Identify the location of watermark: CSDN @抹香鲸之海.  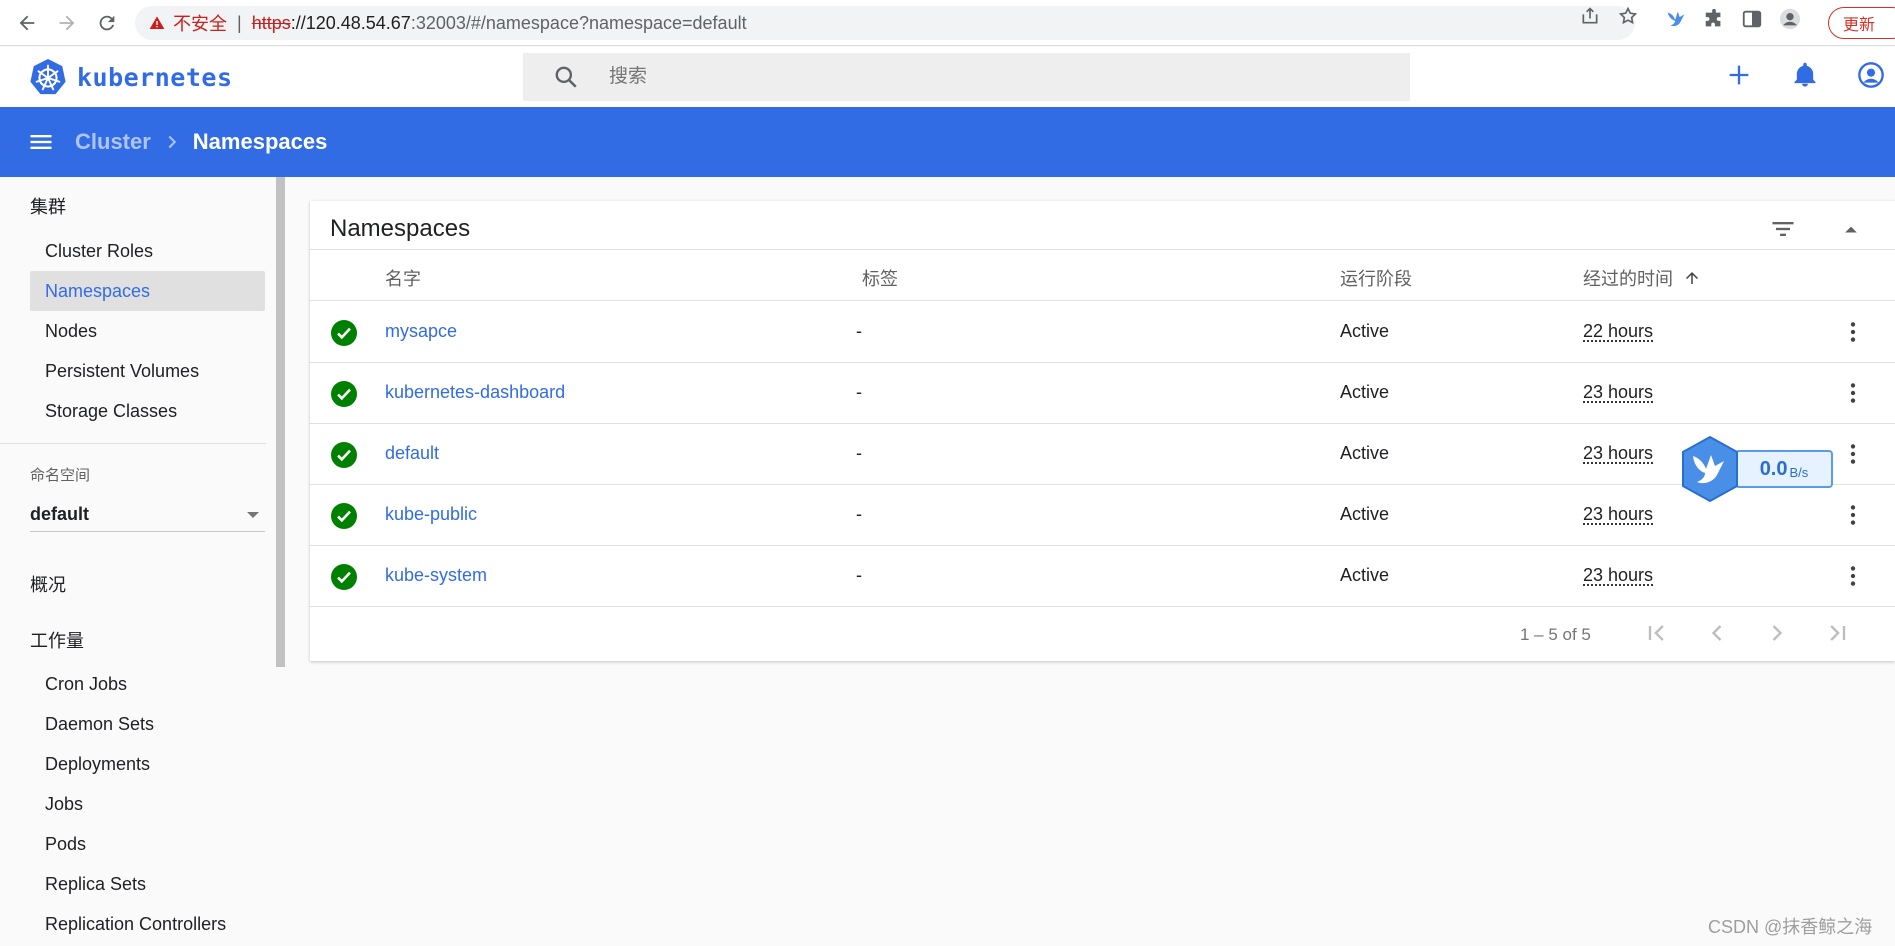
(1790, 926).